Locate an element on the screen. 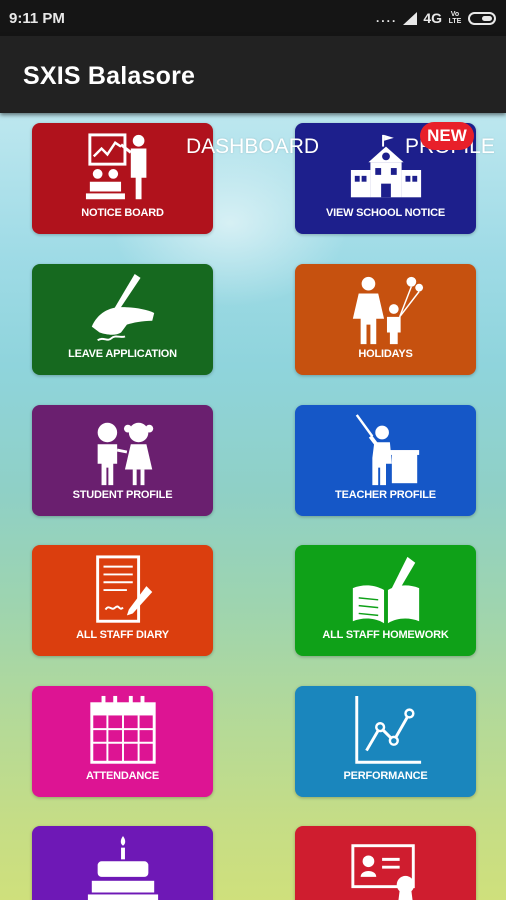 Image resolution: width=506 pixels, height=900 pixels. tile-birthday is located at coordinates (122, 863).